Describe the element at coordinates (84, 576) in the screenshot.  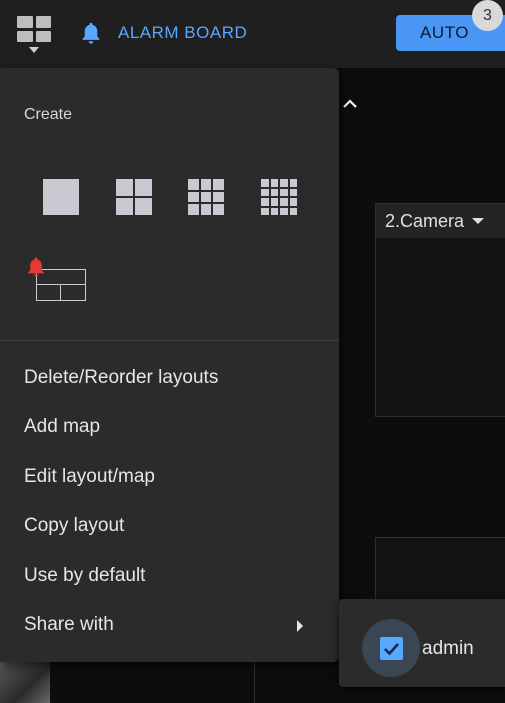
I see `menu-item-use-by-default: Use by default` at that location.